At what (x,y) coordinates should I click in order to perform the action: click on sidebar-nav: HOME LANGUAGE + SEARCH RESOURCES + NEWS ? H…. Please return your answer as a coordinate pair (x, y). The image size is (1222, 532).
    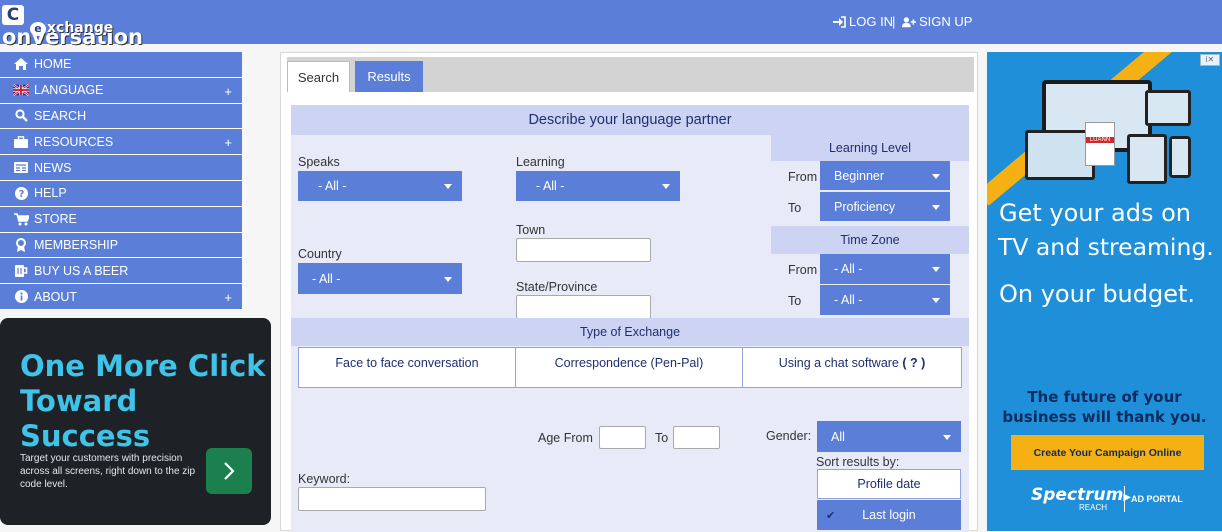
    Looking at the image, I should click on (121, 181).